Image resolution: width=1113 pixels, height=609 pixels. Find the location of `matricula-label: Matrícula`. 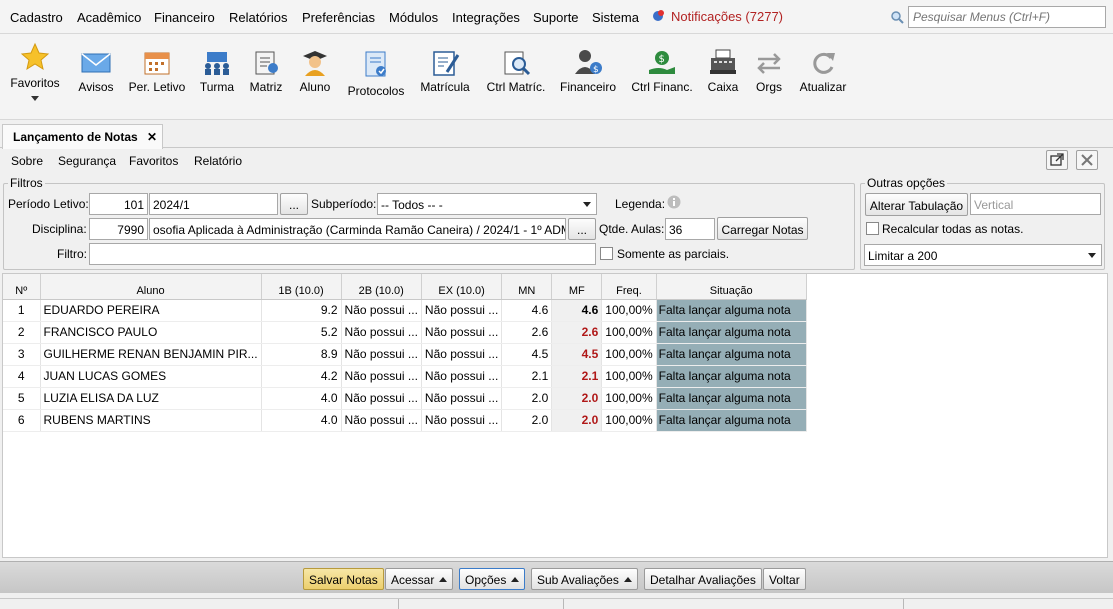

matricula-label: Matrícula is located at coordinates (445, 87).